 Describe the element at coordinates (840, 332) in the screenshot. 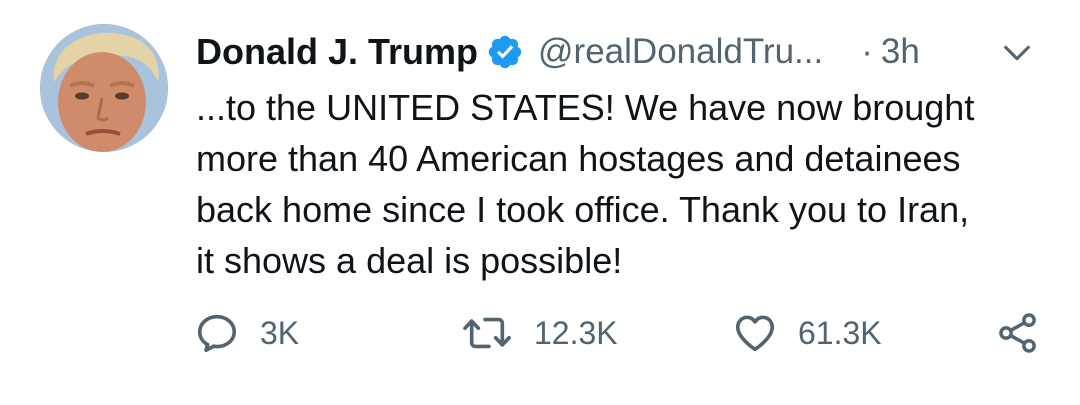

I see `like-count: 61.3K` at that location.